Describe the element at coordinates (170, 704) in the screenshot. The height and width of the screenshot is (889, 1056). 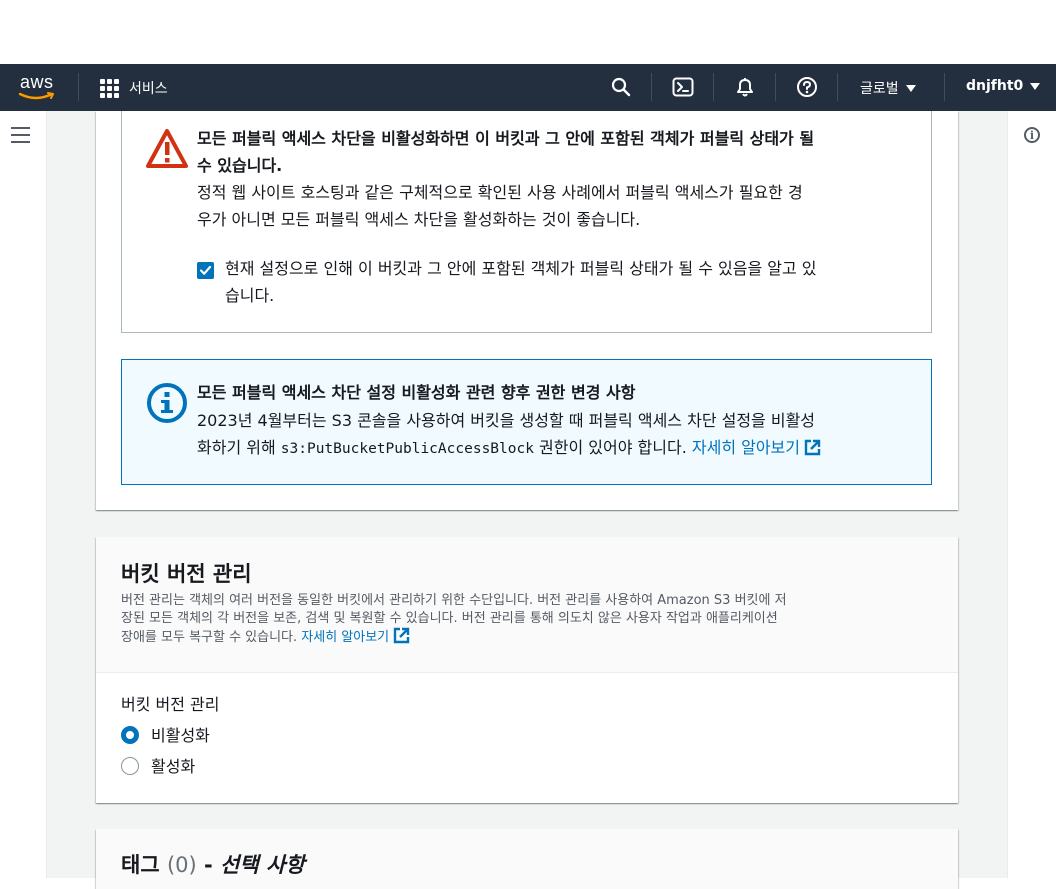
I see `versioning-field-label: 버킷 버전 관리` at that location.